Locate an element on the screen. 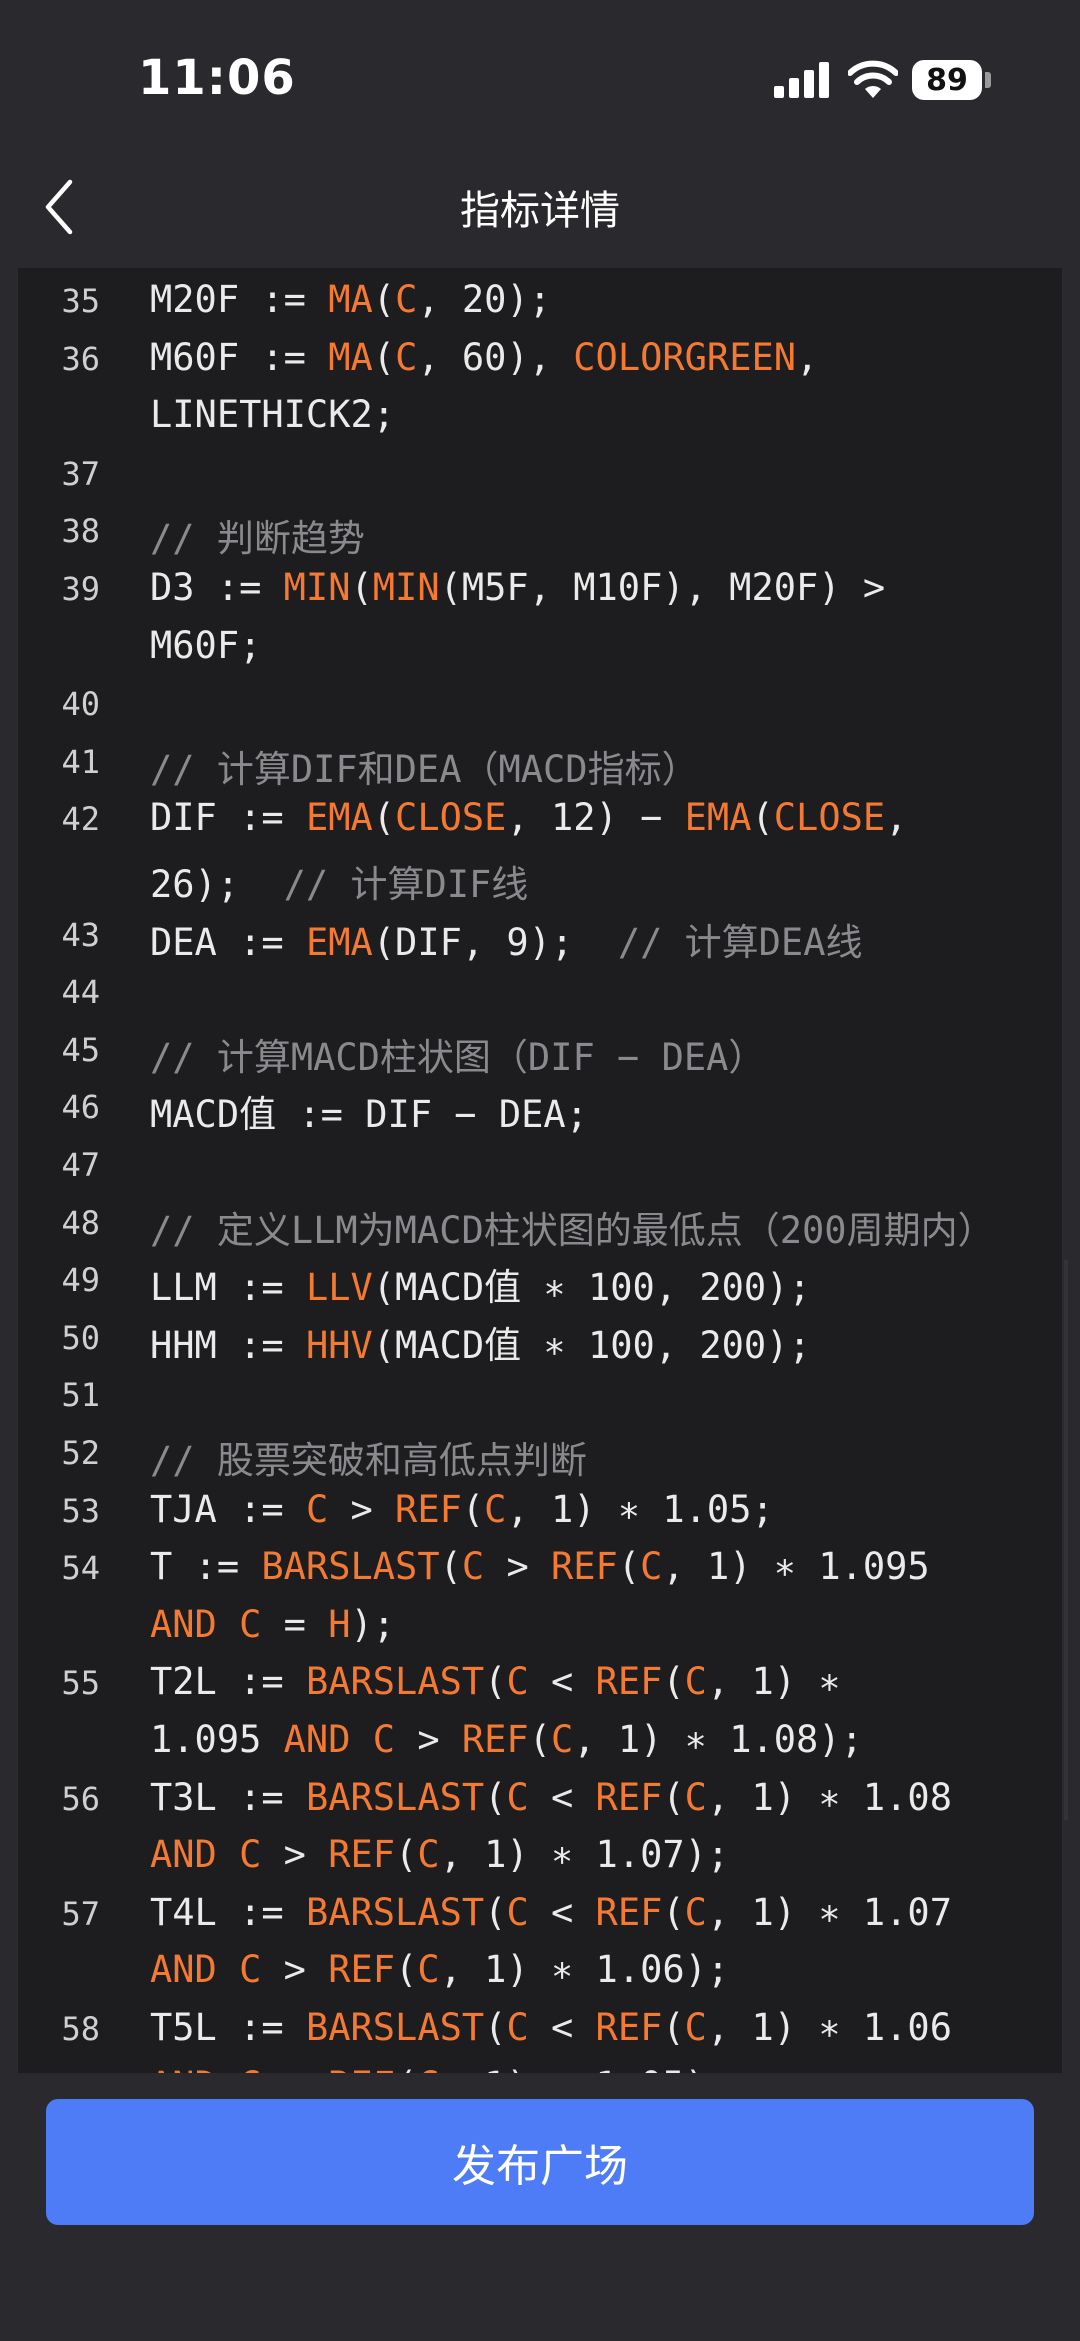 The image size is (1080, 2341). code-text: // 定义LLM为MACD柱状图的最低点（200周期内） is located at coordinates (572, 1227).